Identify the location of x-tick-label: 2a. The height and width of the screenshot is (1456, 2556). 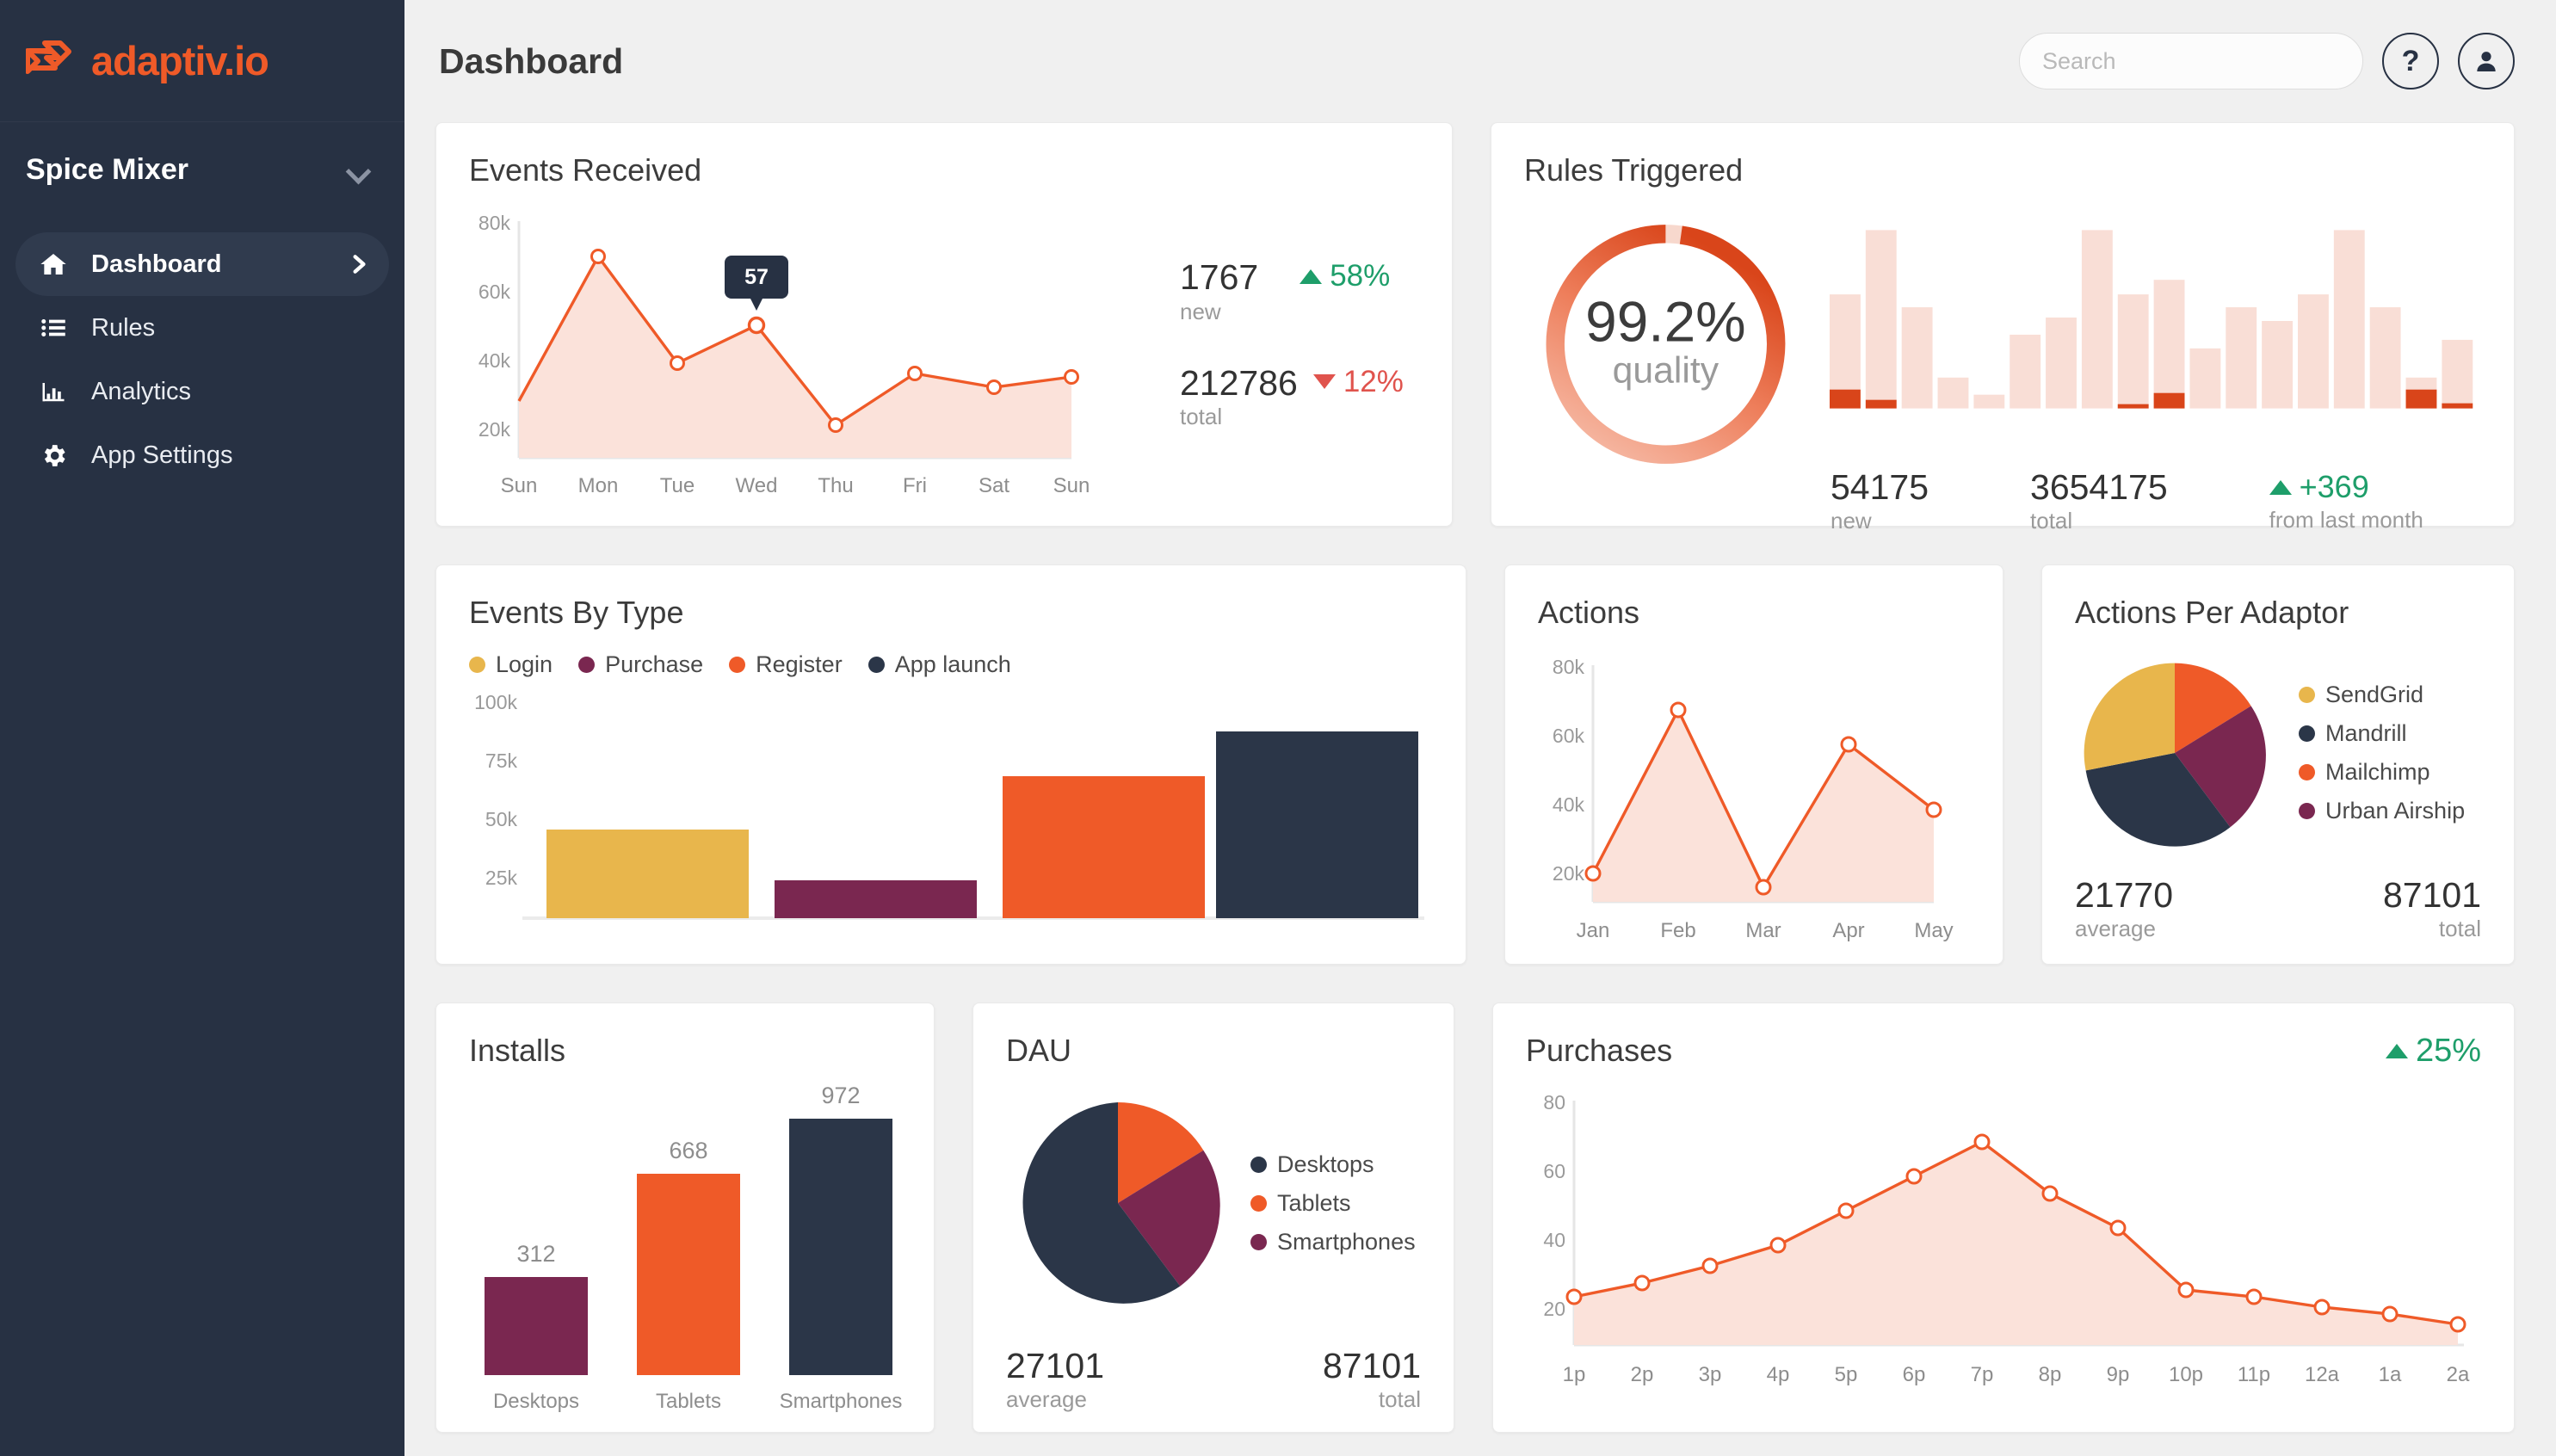
(2458, 1375).